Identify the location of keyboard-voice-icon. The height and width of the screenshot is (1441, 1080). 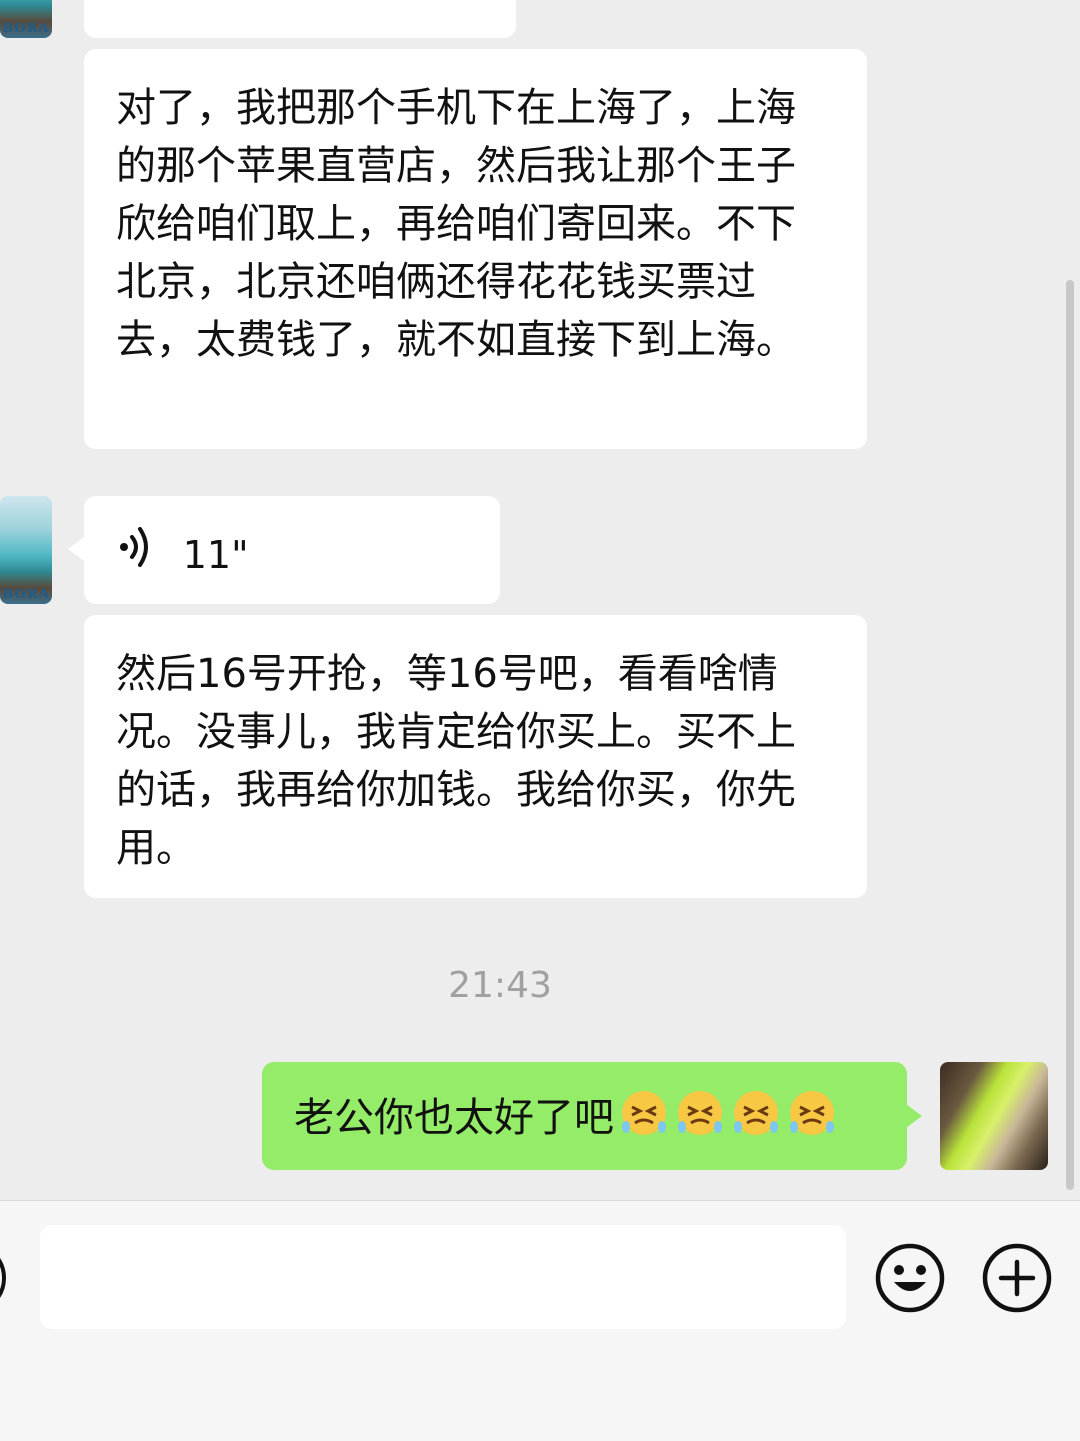
(7, 1278).